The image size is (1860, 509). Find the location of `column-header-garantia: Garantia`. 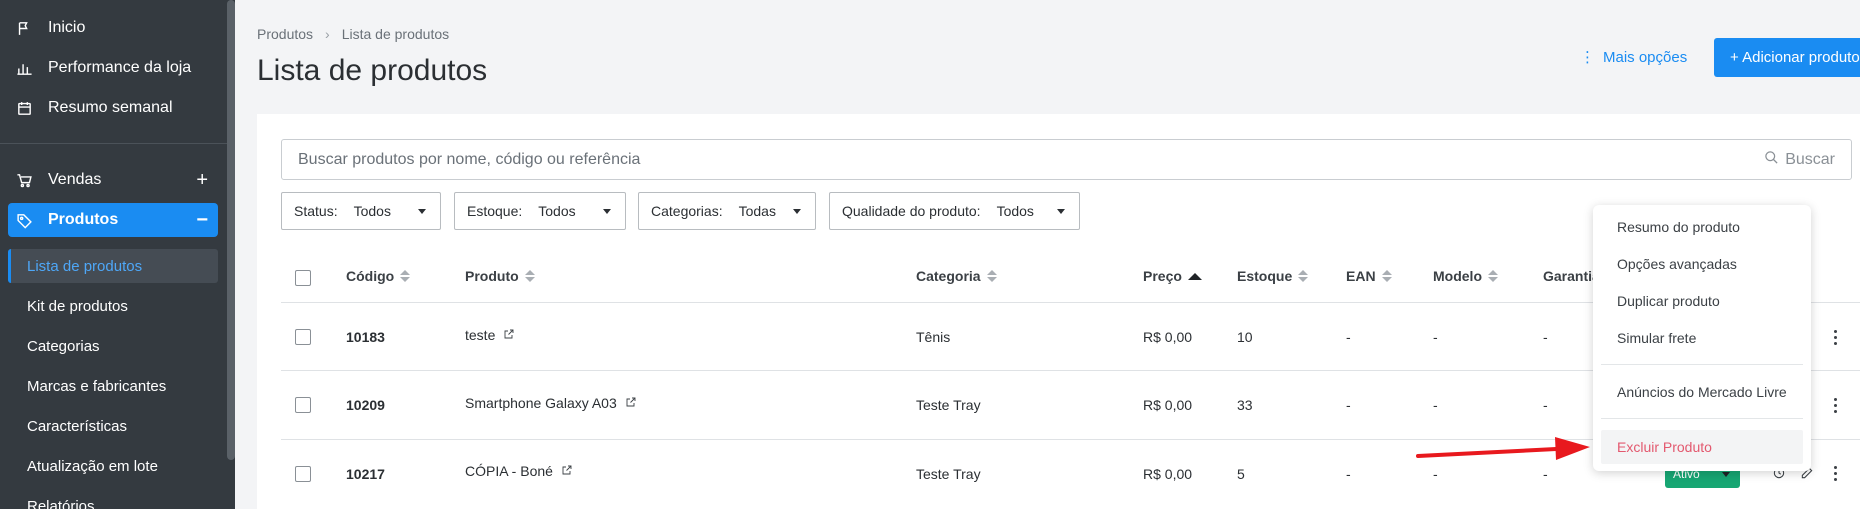

column-header-garantia: Garantia is located at coordinates (1571, 276).